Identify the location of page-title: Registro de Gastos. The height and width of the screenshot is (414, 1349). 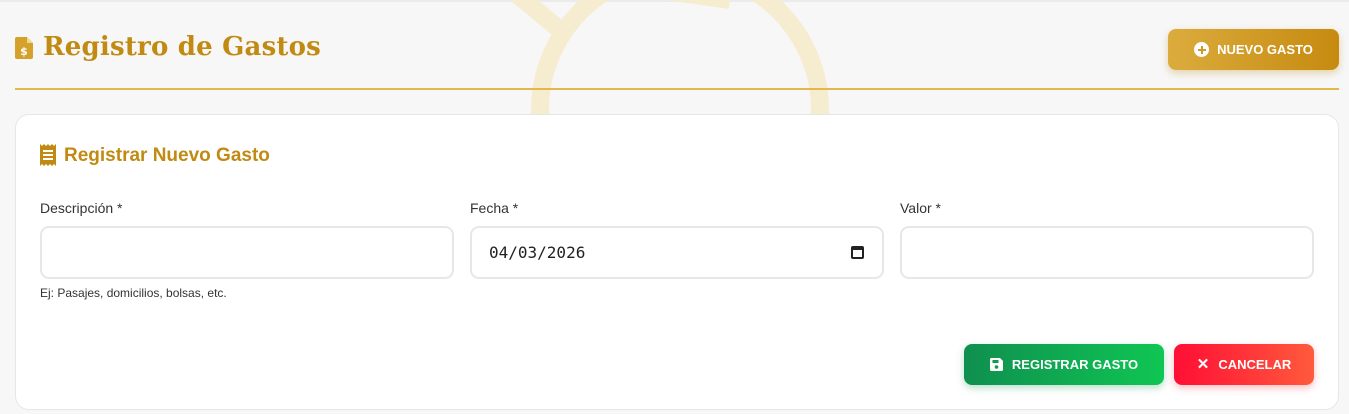
(182, 47).